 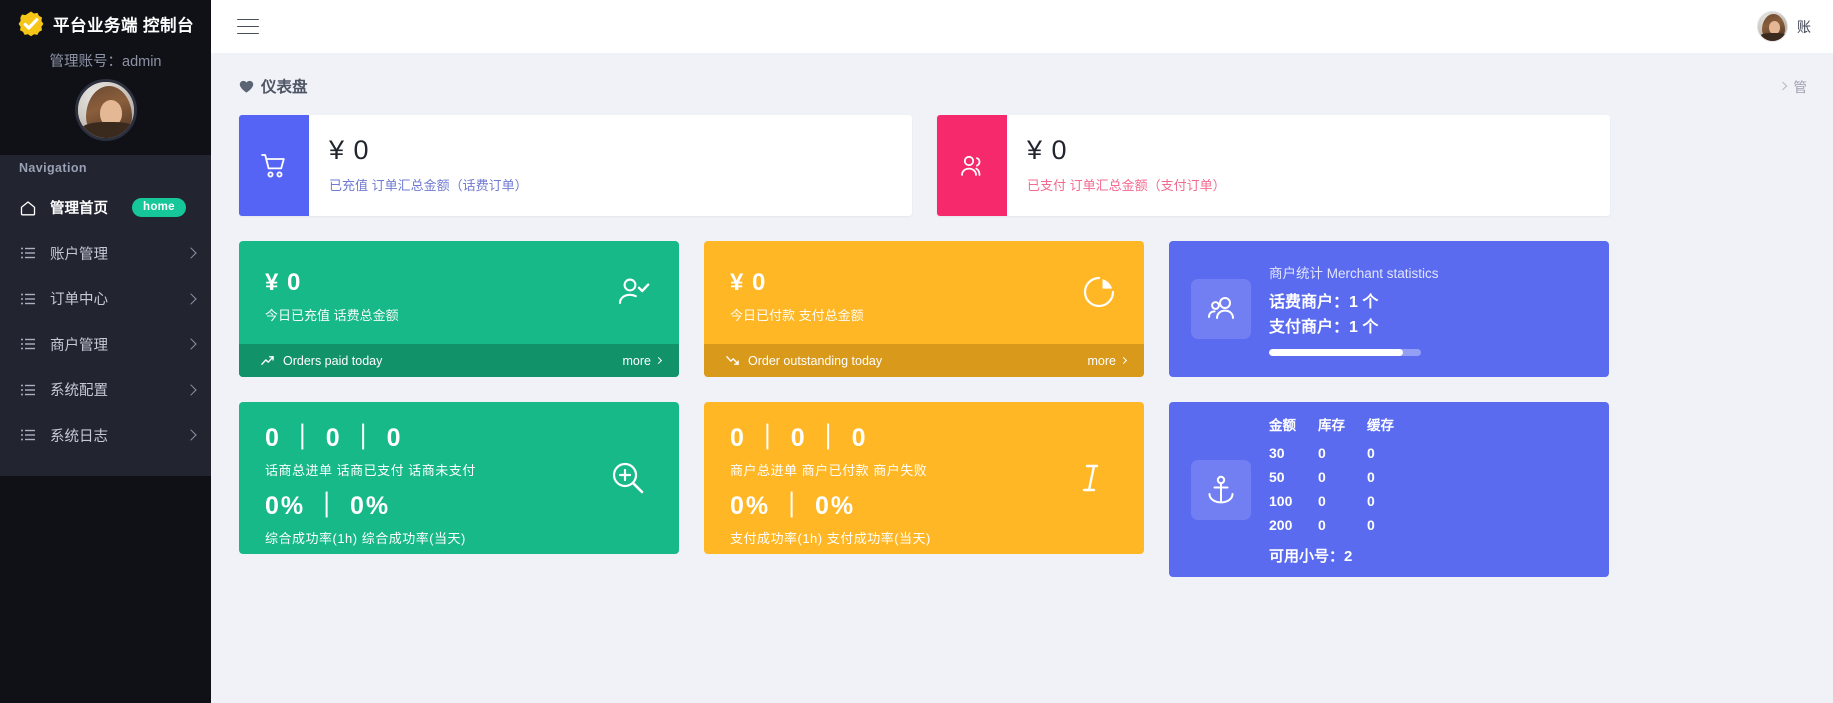 What do you see at coordinates (105, 61) in the screenshot?
I see `admin-account-label: 管理账号：admin` at bounding box center [105, 61].